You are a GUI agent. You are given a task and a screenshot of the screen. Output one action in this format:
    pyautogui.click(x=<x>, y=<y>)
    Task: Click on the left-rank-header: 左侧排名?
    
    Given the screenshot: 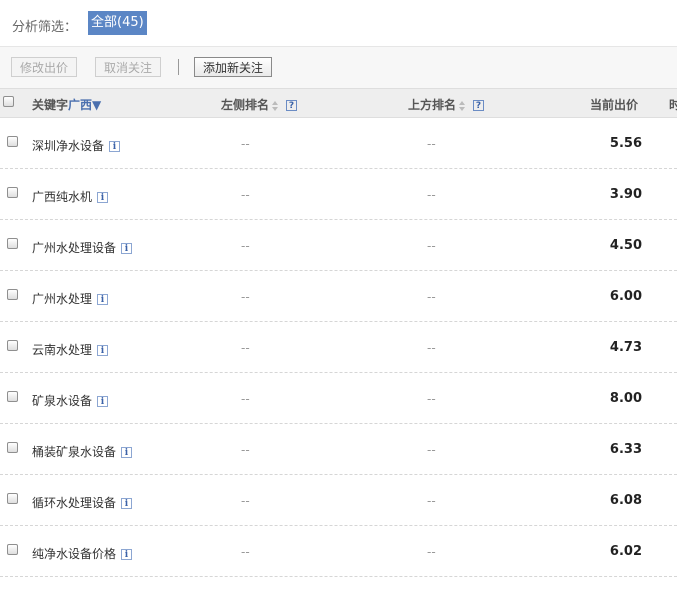 What is the action you would take?
    pyautogui.click(x=259, y=104)
    